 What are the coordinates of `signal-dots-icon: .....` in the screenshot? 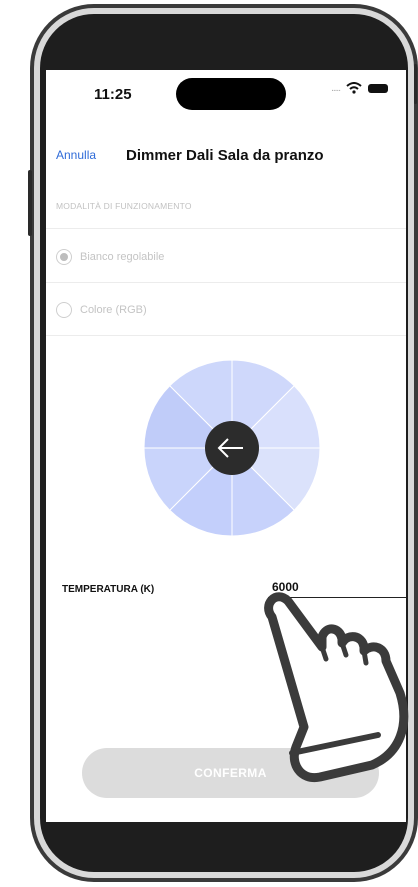 It's located at (336, 88).